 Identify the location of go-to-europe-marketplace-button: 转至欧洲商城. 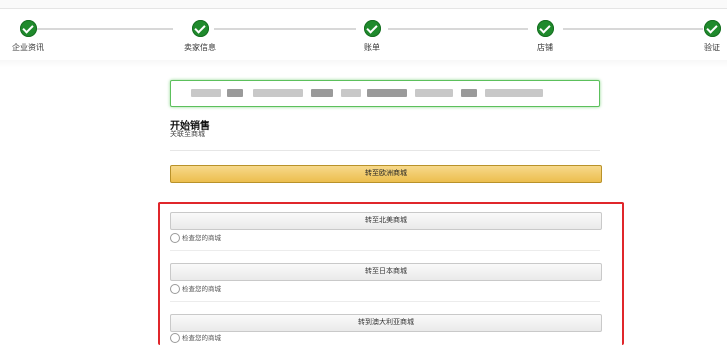
(386, 174).